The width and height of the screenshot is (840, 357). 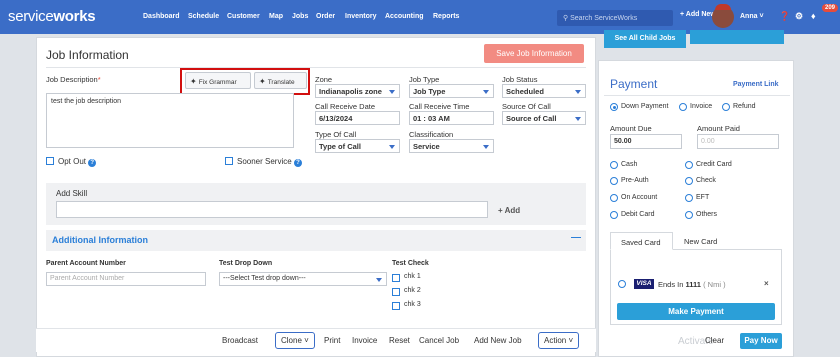 I want to click on test-check-label: Test Check, so click(x=410, y=263).